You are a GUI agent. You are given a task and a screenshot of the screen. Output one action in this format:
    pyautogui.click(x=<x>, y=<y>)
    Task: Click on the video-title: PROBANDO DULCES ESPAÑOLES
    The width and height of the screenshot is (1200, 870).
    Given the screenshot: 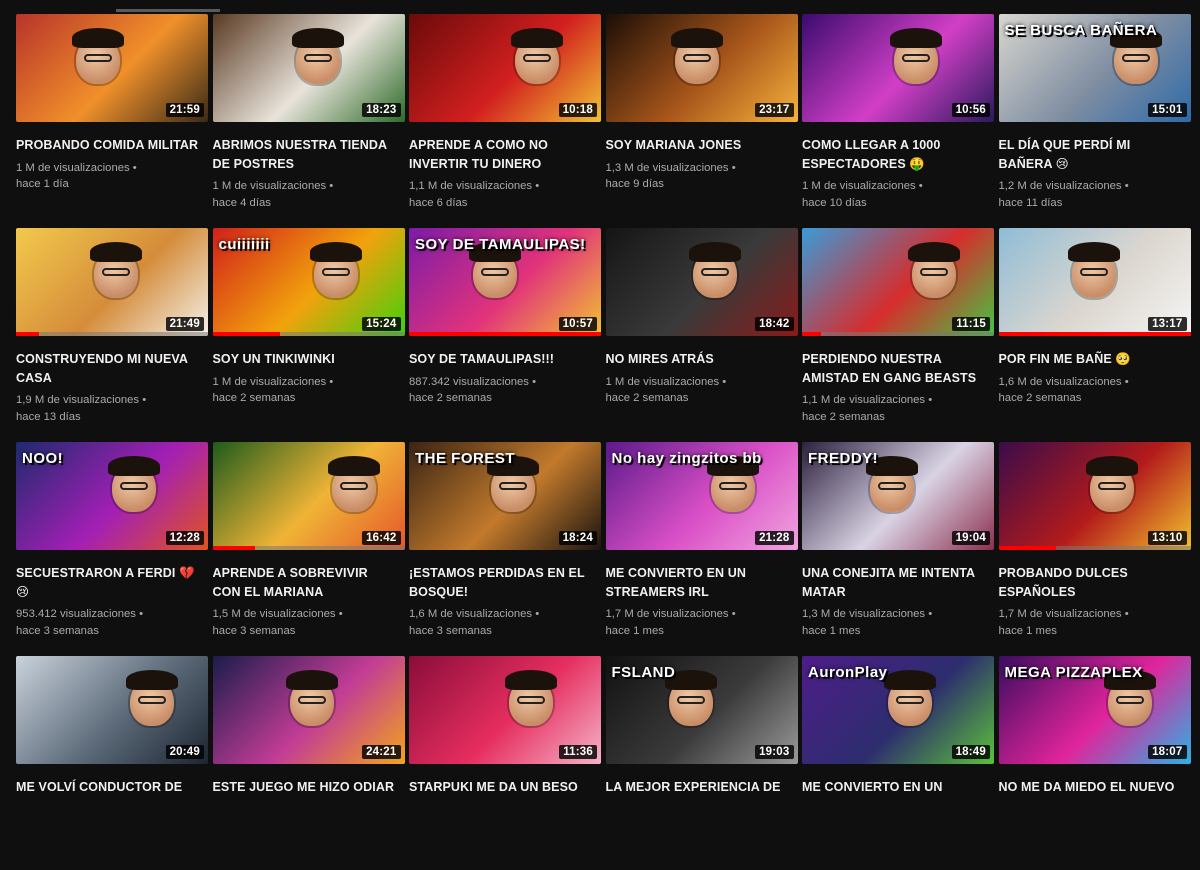 What is the action you would take?
    pyautogui.click(x=1095, y=582)
    